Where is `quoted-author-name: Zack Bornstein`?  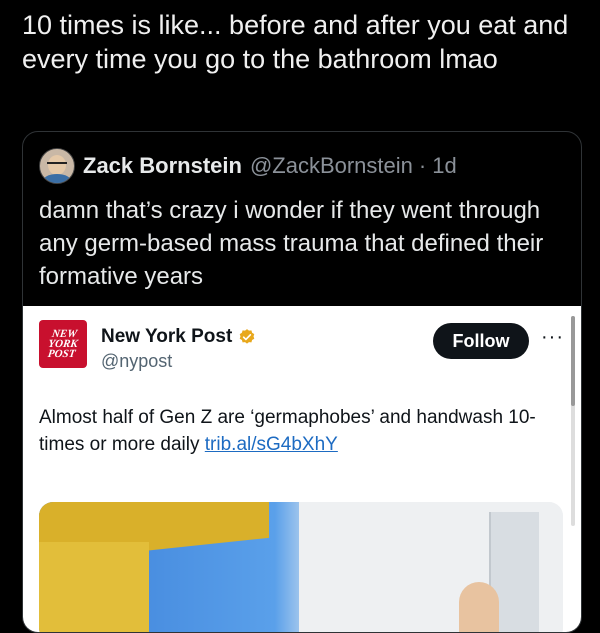
quoted-author-name: Zack Bornstein is located at coordinates (162, 166).